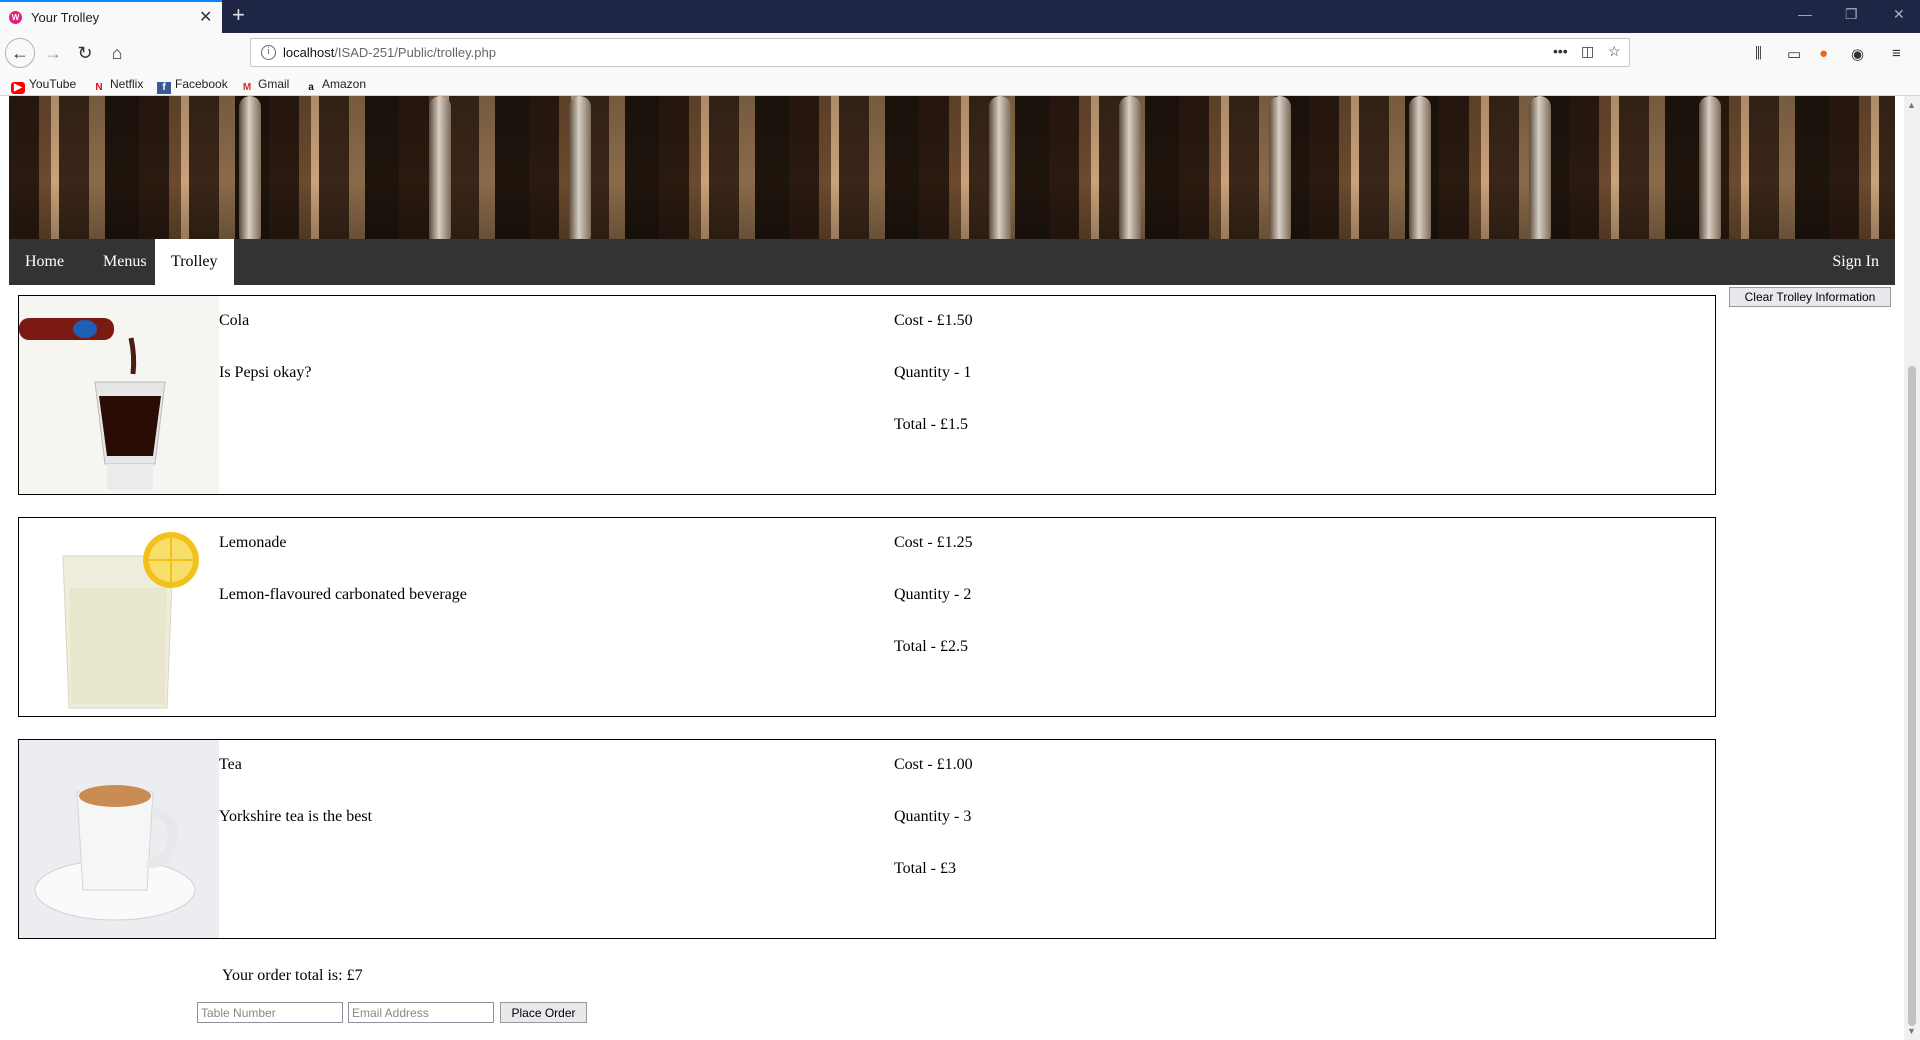  Describe the element at coordinates (1855, 262) in the screenshot. I see `nav-sign-in: Sign In` at that location.